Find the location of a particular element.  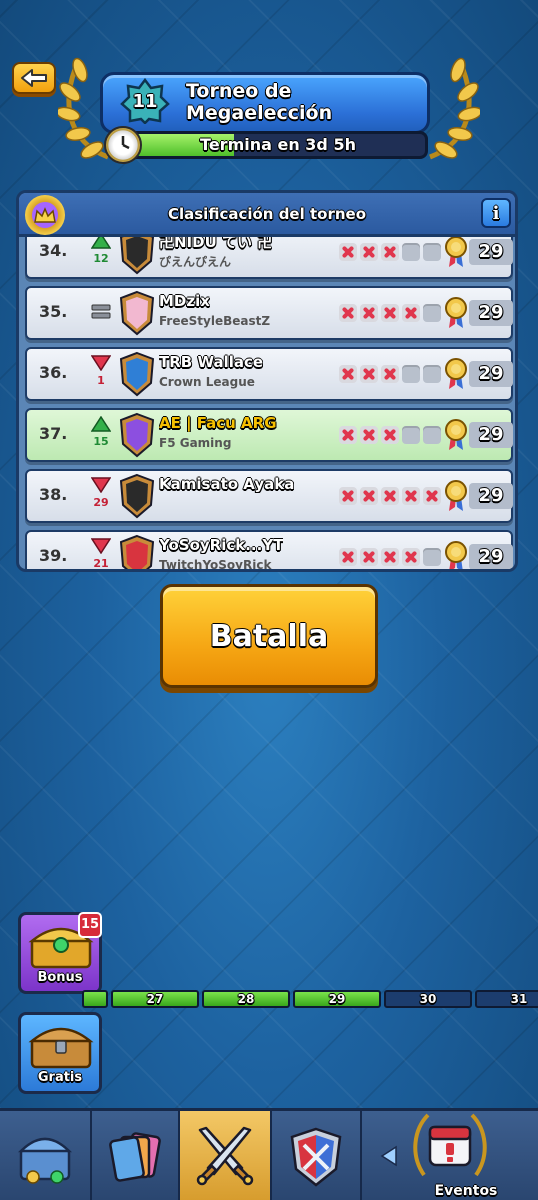

nav-shop is located at coordinates (46, 1155).